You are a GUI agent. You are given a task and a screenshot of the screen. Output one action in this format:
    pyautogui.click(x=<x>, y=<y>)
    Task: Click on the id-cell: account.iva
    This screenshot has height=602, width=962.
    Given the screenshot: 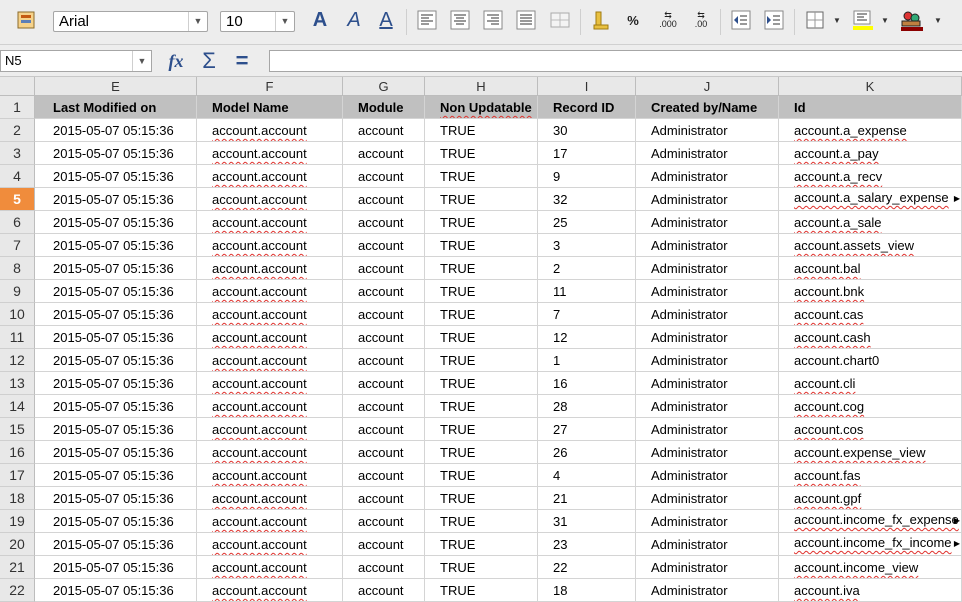 What is the action you would take?
    pyautogui.click(x=870, y=590)
    